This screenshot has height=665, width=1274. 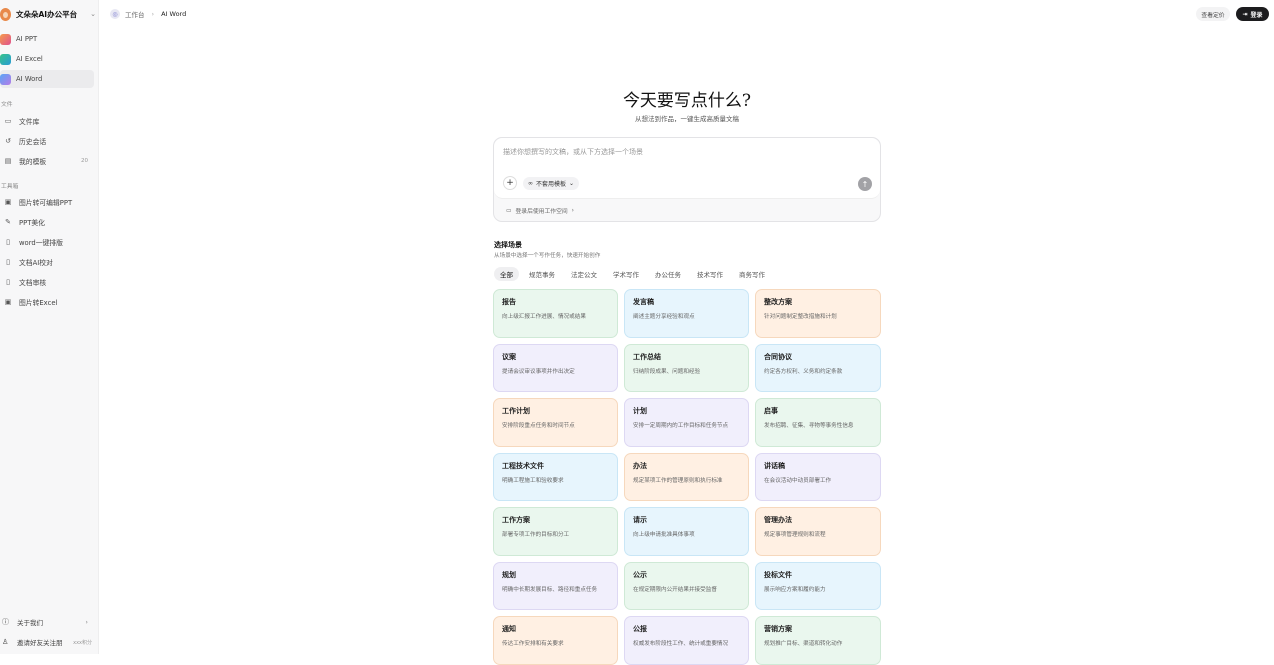 What do you see at coordinates (5, 622) in the screenshot?
I see `info-icon: ⓘ` at bounding box center [5, 622].